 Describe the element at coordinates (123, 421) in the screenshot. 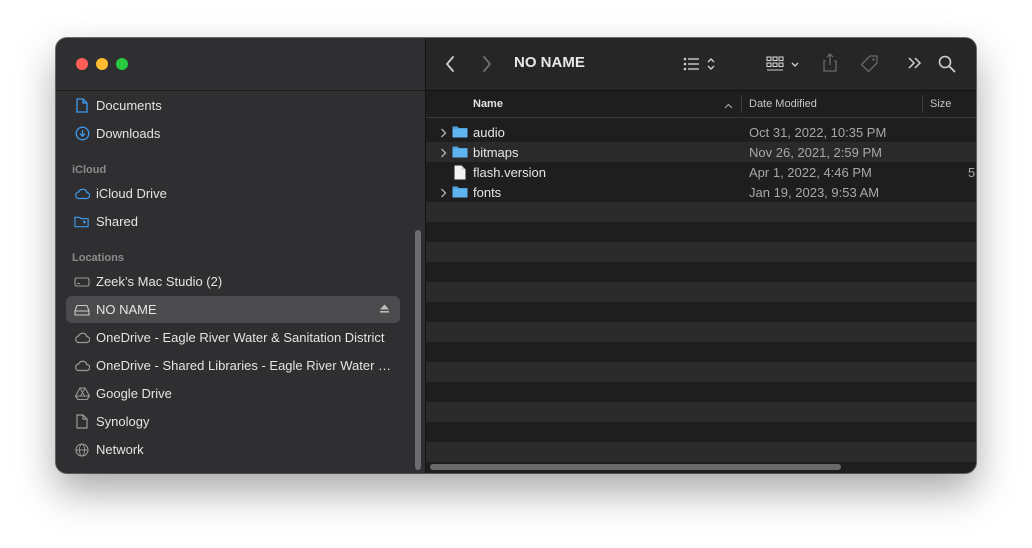

I see `sidebar-item-label: Synology` at that location.